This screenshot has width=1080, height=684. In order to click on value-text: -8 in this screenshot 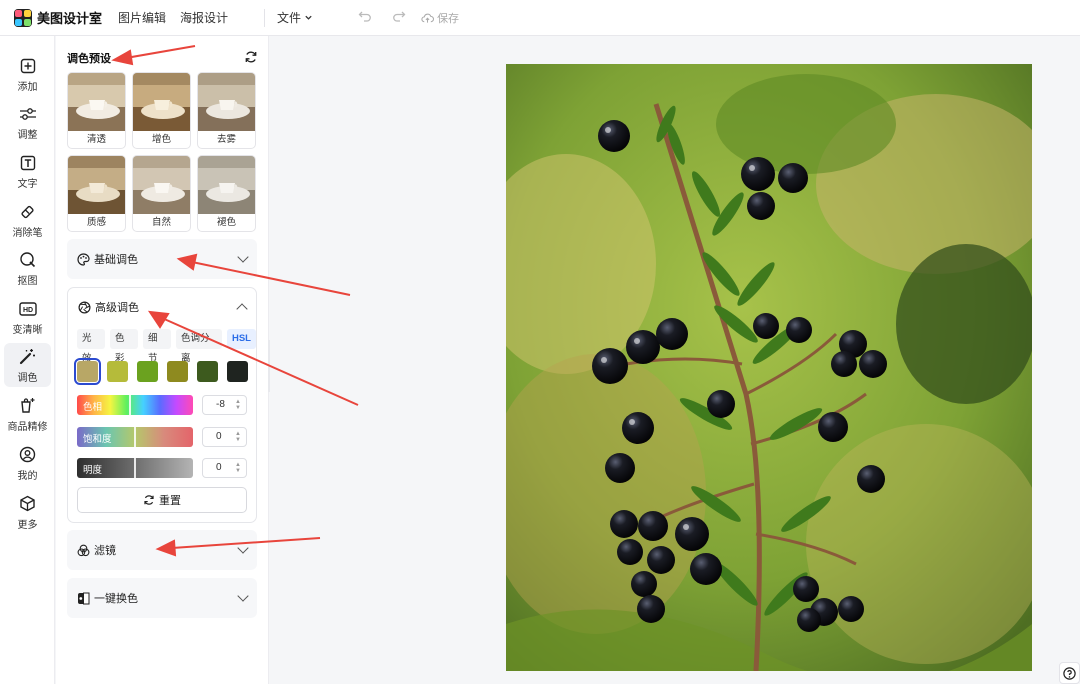, I will do `click(220, 404)`.